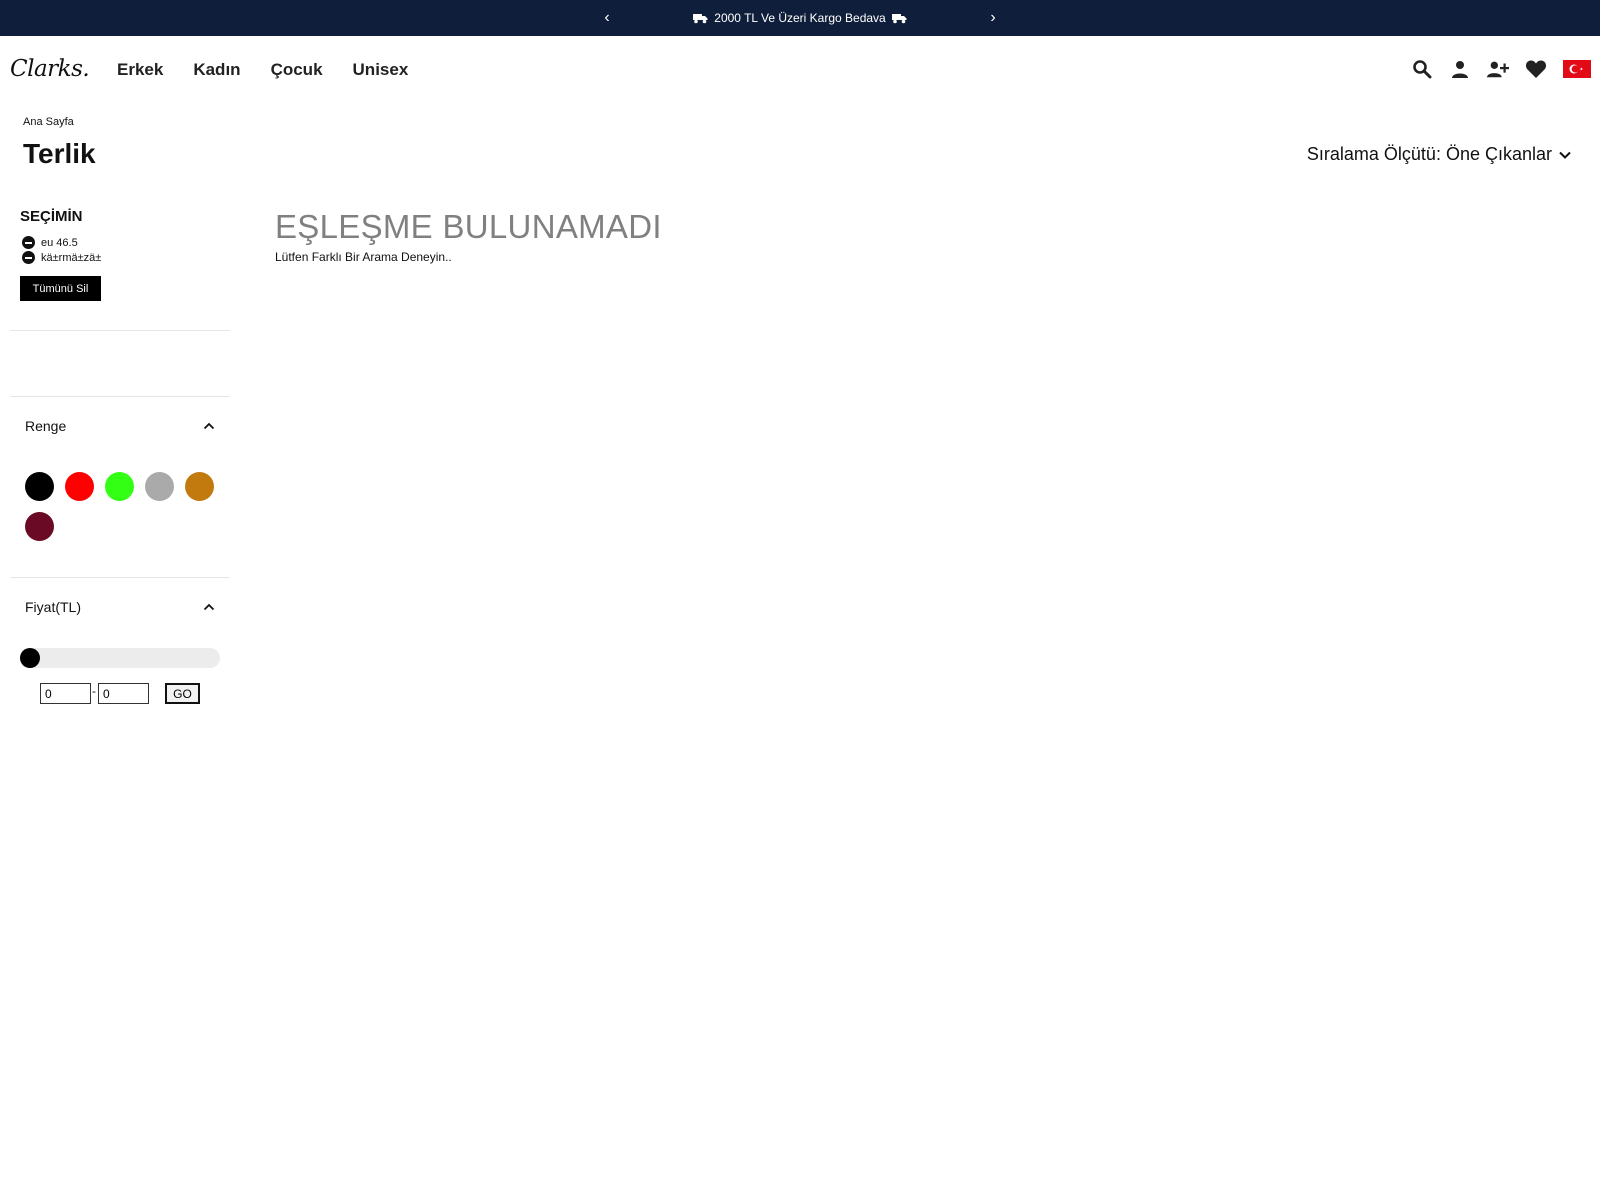  I want to click on chevron-down-icon, so click(1565, 155).